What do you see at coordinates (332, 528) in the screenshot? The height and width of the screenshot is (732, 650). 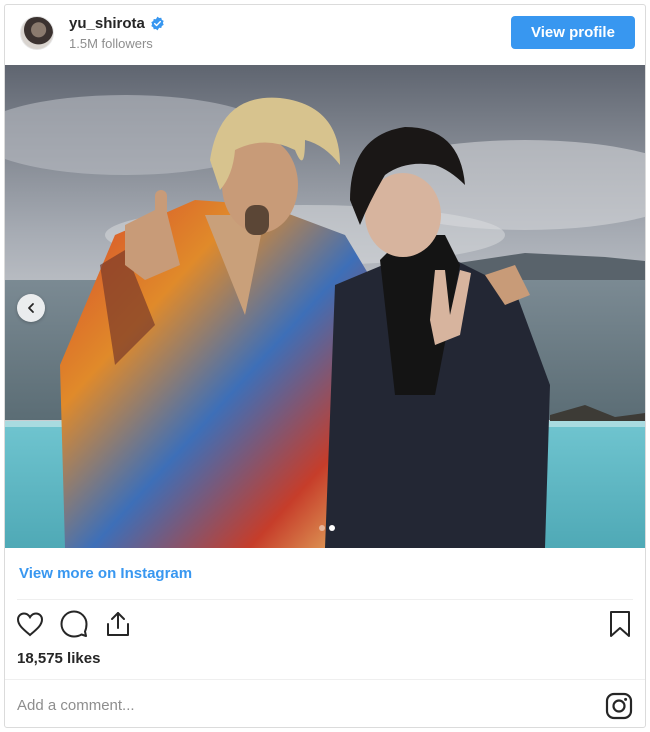 I see `carousel-dot-active` at bounding box center [332, 528].